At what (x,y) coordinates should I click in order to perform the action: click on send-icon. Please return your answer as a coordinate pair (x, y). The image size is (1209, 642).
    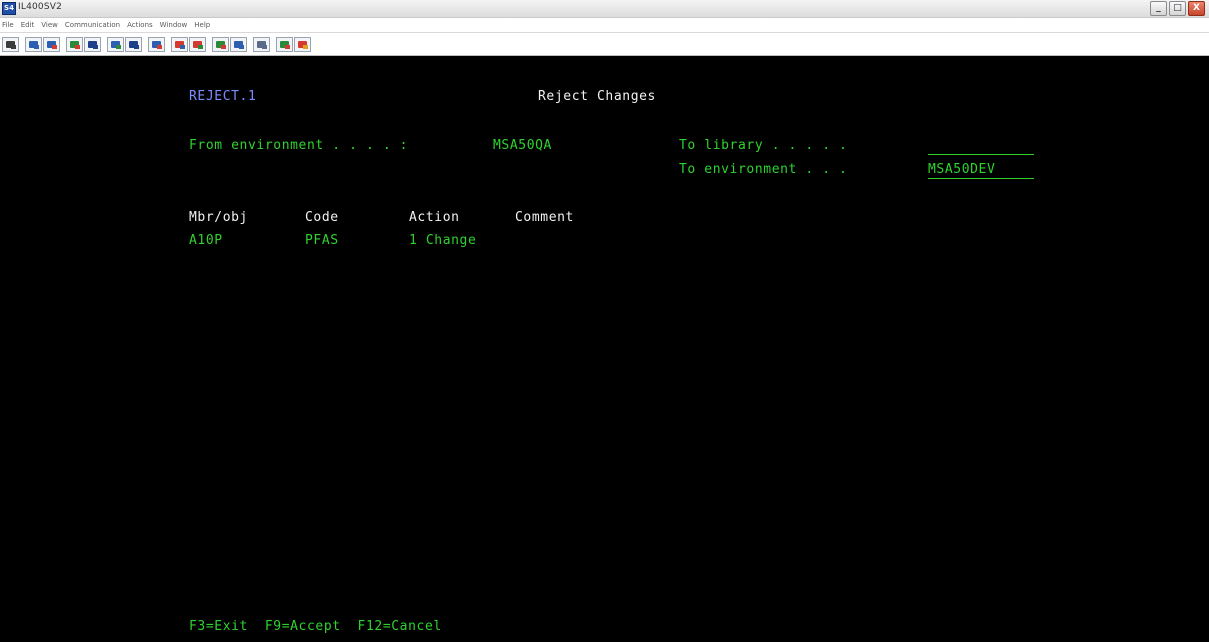
    Looking at the image, I should click on (51, 44).